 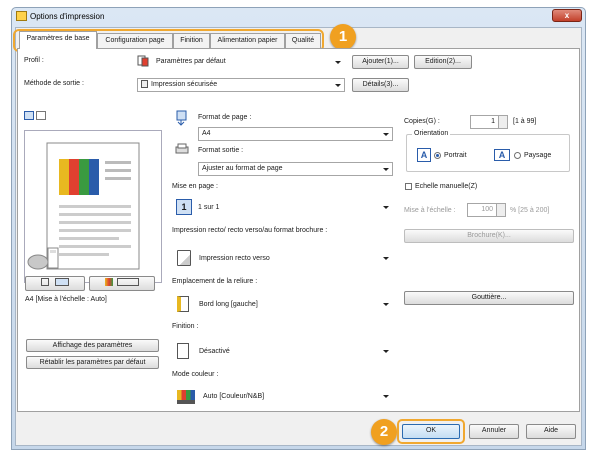 I want to click on color-page-icon, so click(x=108, y=282).